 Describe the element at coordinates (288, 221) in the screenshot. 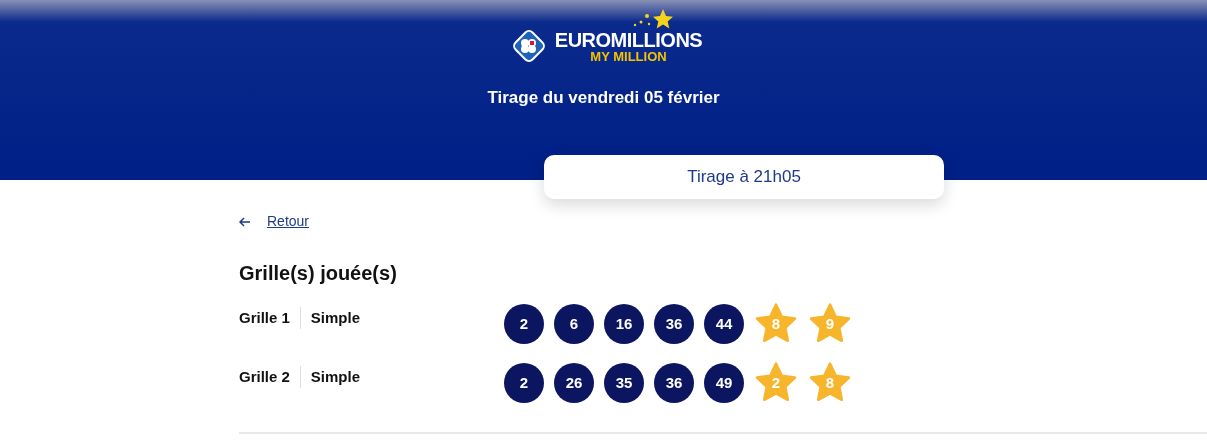

I see `back-link: Retour` at that location.